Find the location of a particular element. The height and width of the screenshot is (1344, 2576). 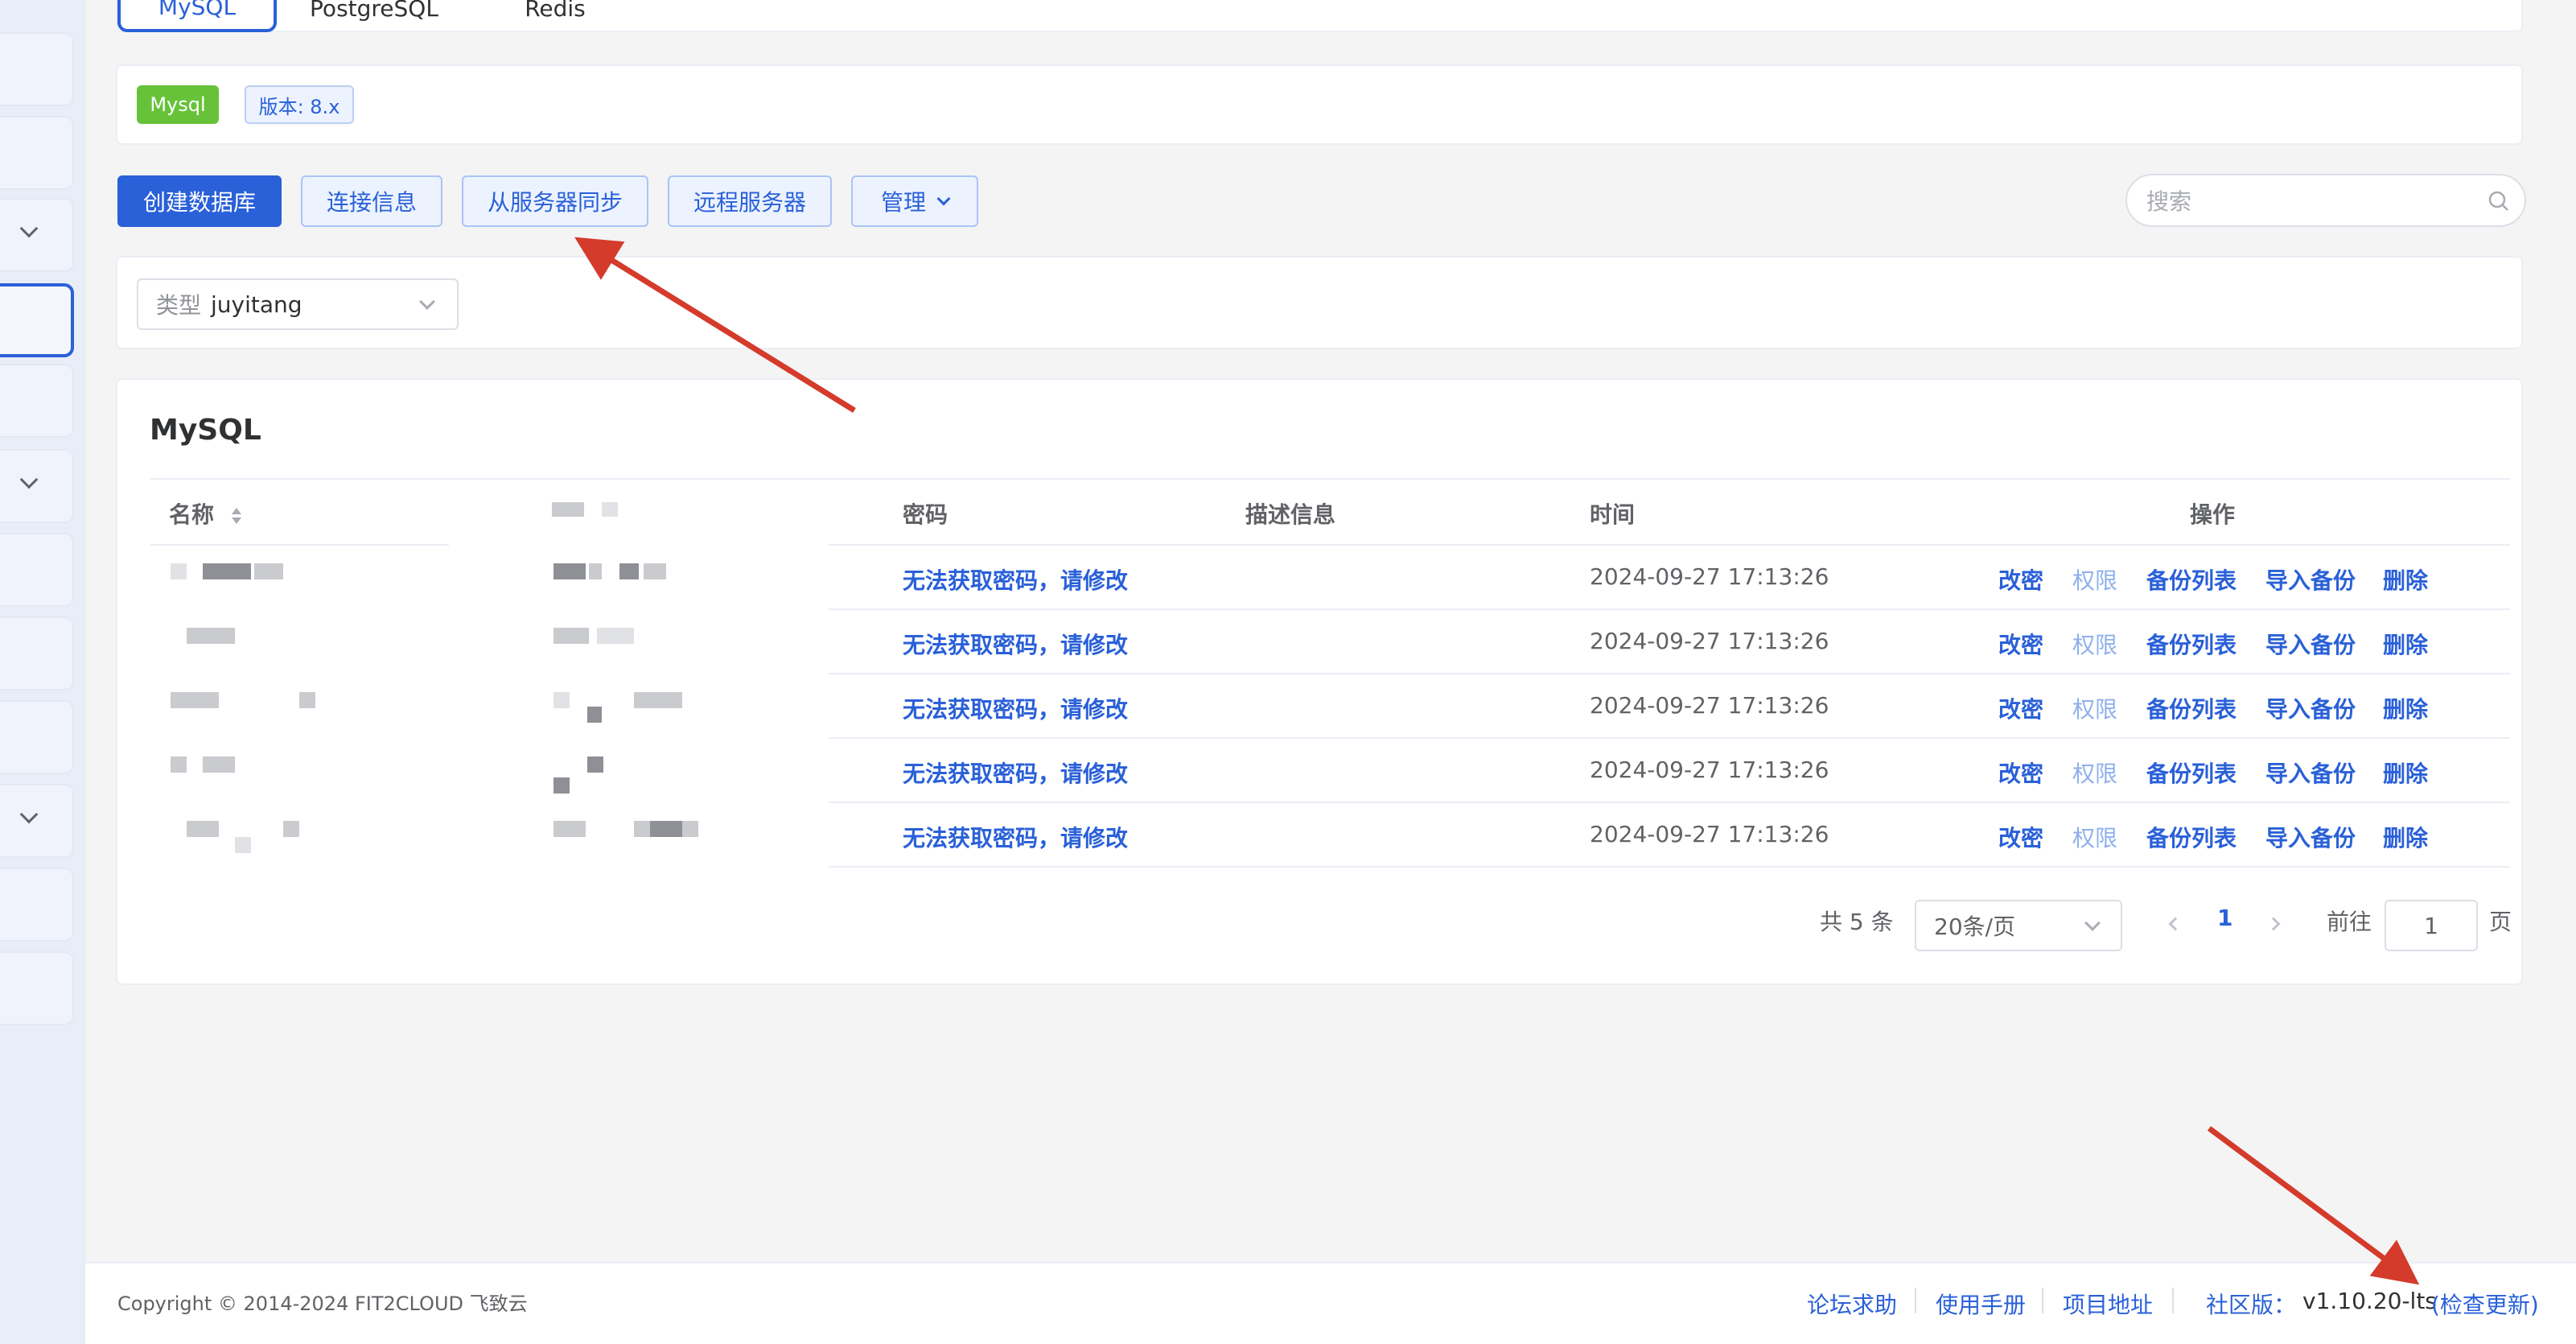

goto-label: 前往 is located at coordinates (2349, 922).